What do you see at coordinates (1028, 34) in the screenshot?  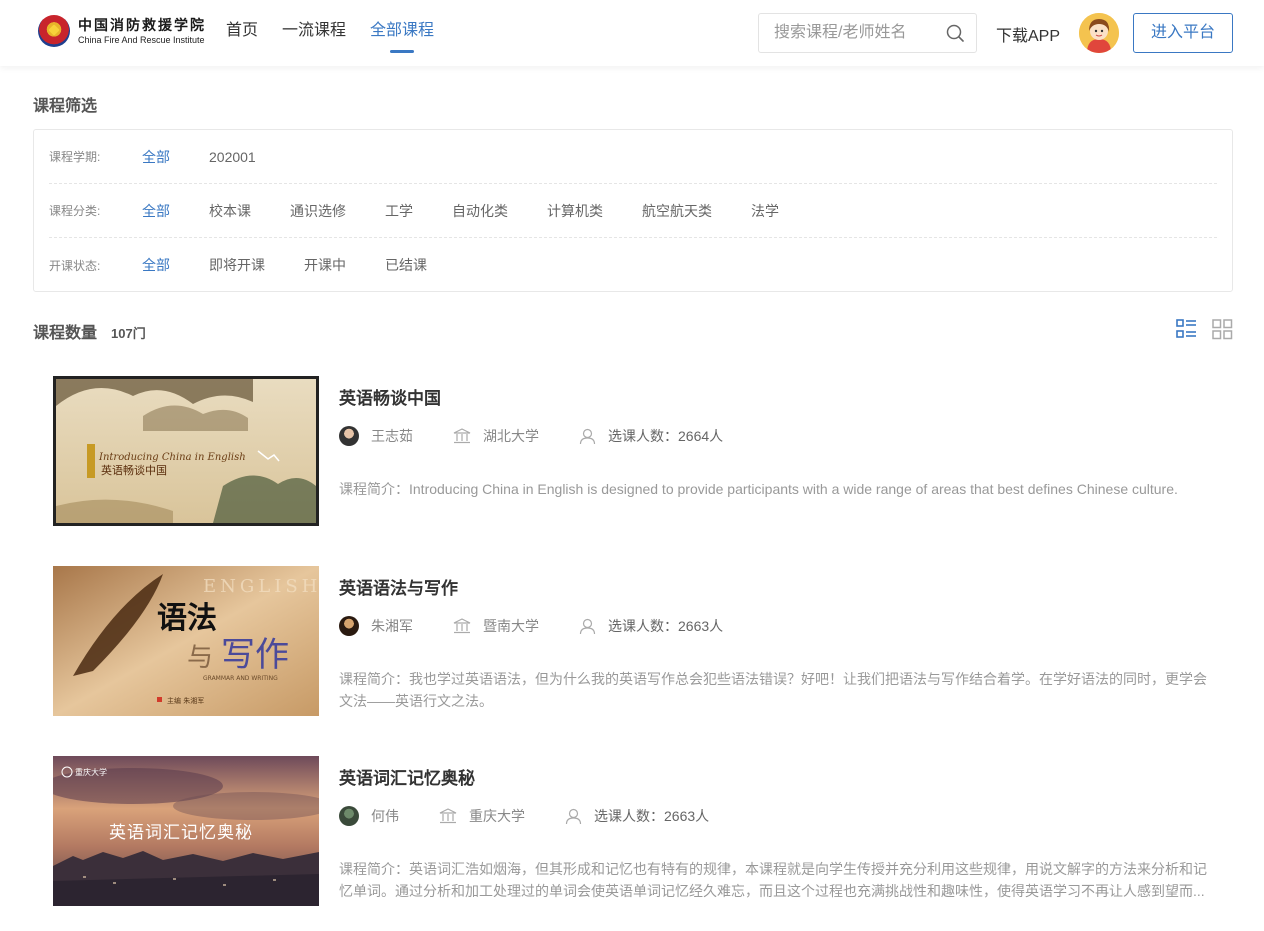 I see `download-app-link: 下载APP` at bounding box center [1028, 34].